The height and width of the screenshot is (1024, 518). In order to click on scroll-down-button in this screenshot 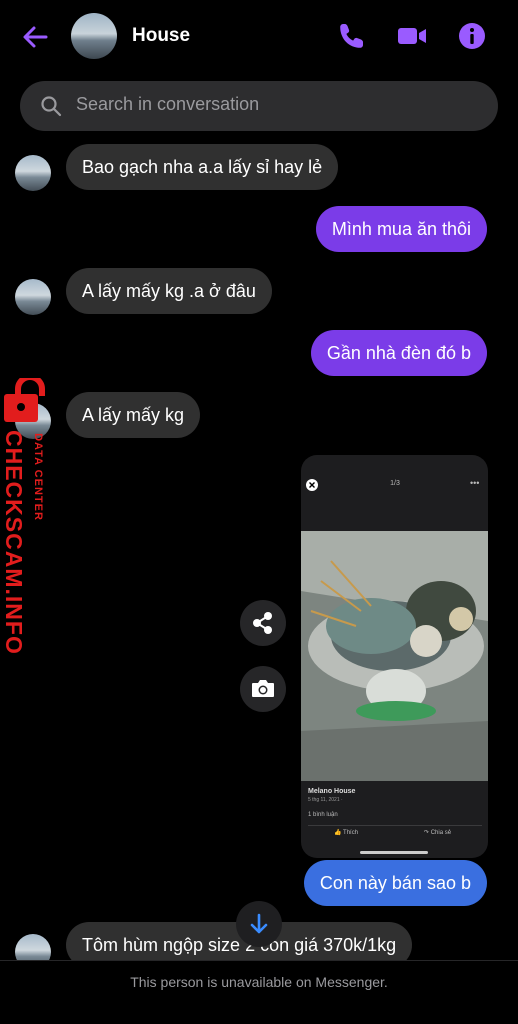, I will do `click(259, 924)`.